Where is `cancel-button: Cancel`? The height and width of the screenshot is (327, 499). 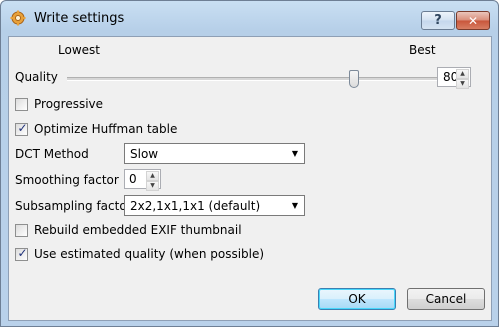 cancel-button: Cancel is located at coordinates (446, 299).